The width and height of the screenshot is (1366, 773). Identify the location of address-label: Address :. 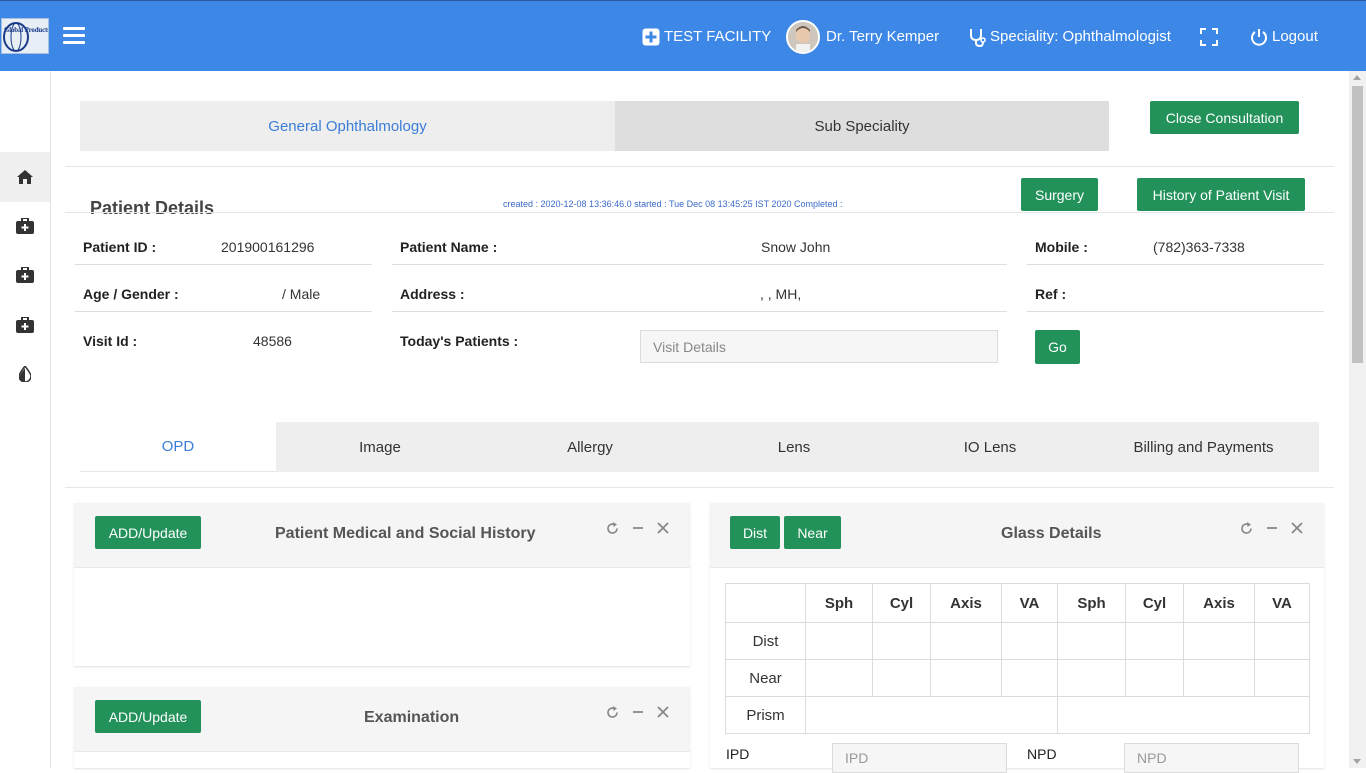
(432, 294).